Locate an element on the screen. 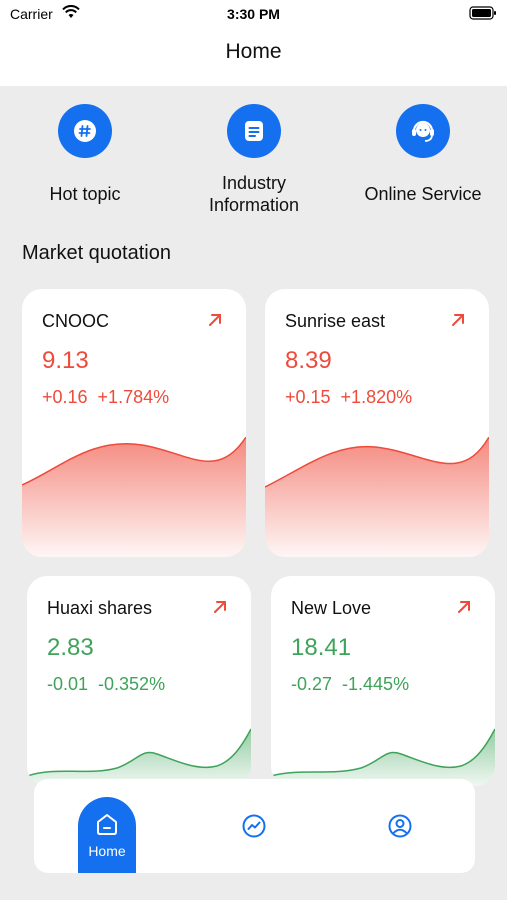  online-service-button: Online Service is located at coordinates (423, 154).